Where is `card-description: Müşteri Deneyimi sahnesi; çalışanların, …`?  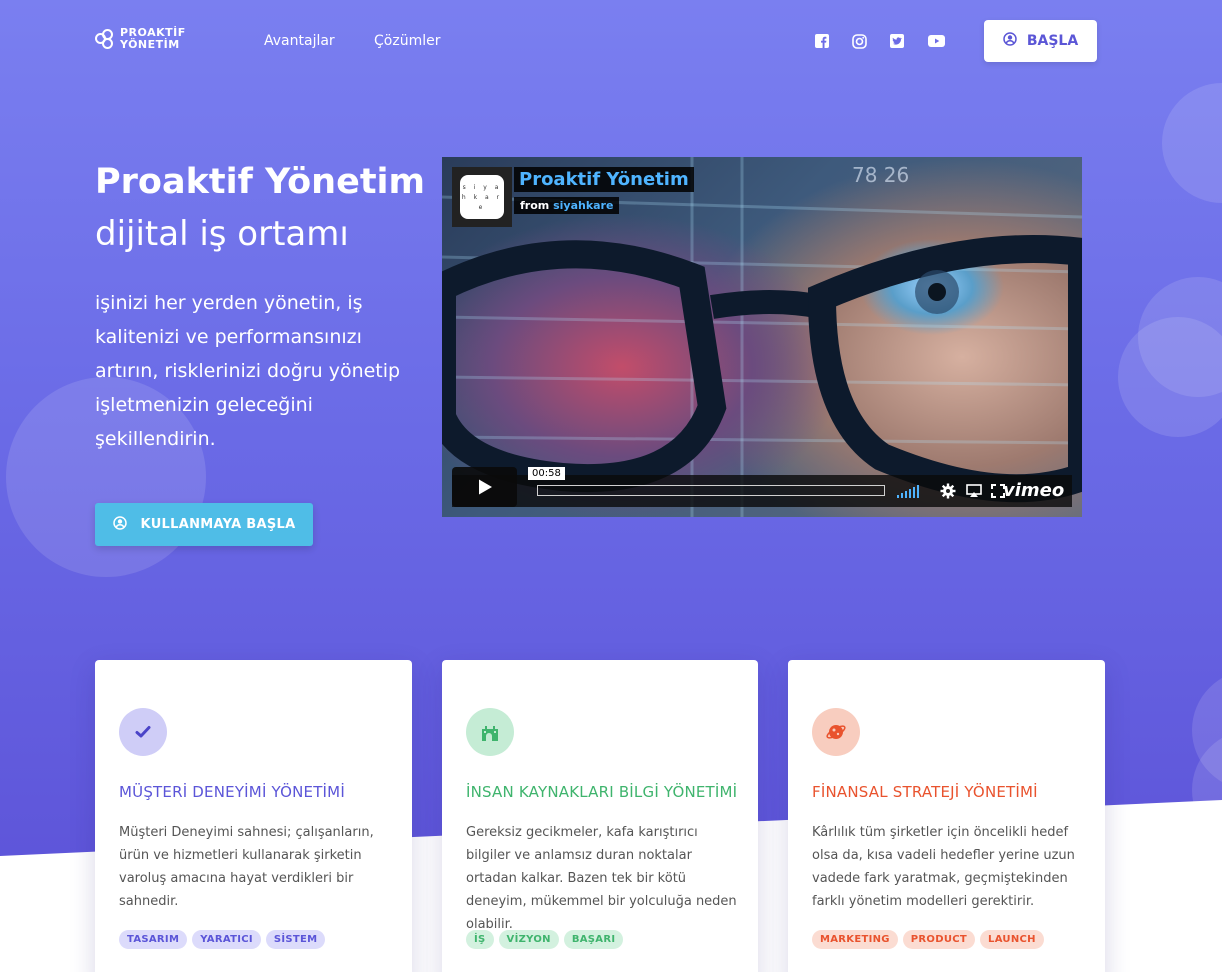
card-description: Müşteri Deneyimi sahnesi; çalışanların, … is located at coordinates (246, 867).